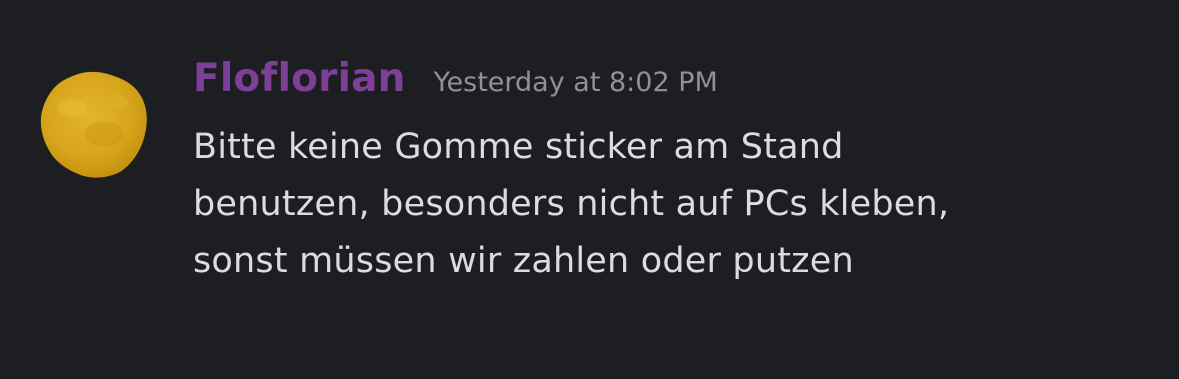  What do you see at coordinates (518, 147) in the screenshot?
I see `message-line: Bitte keine Gomme sticker am Stand` at bounding box center [518, 147].